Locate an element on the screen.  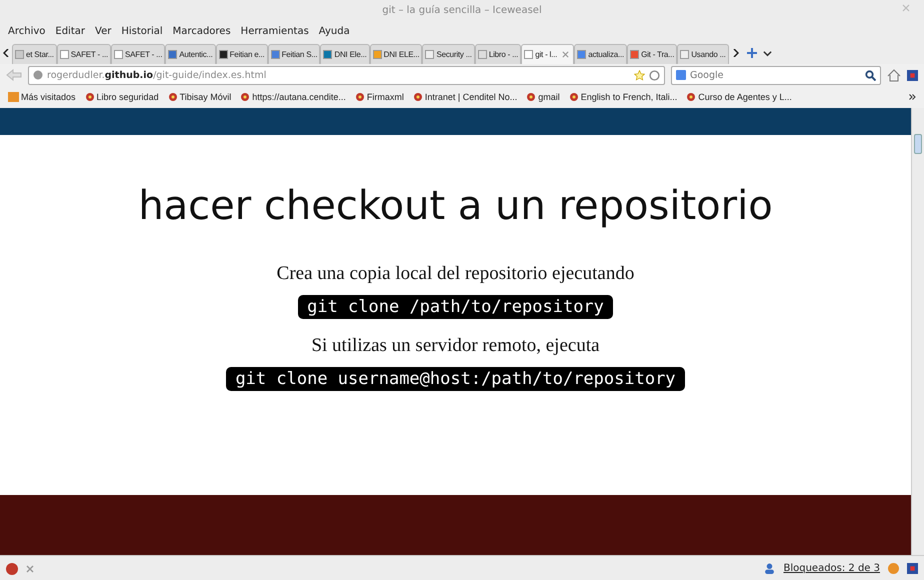
globe-icon is located at coordinates (38, 75).